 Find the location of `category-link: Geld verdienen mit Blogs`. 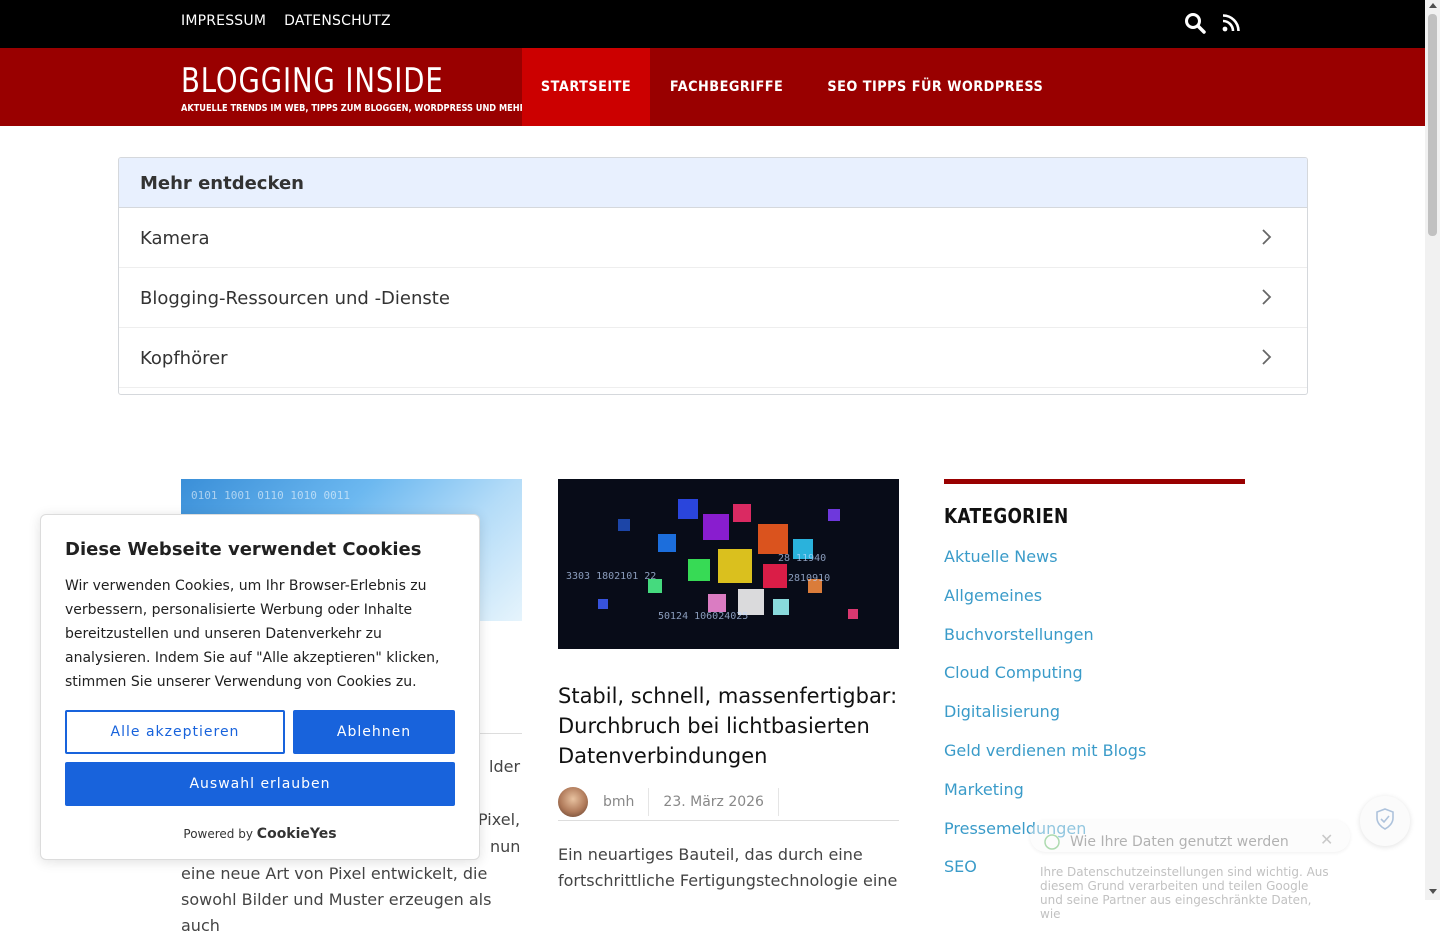

category-link: Geld verdienen mit Blogs is located at coordinates (1094, 757).